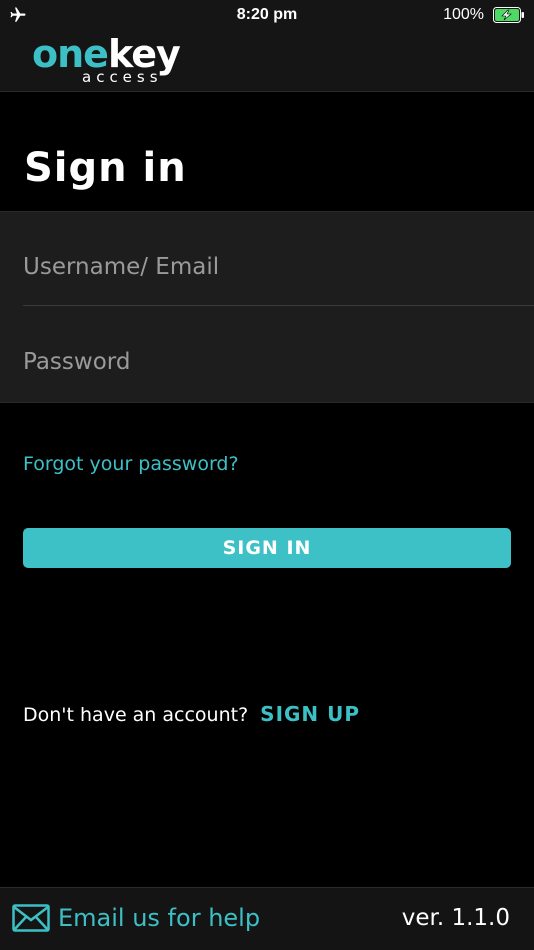 This screenshot has width=534, height=950. I want to click on mail-icon, so click(31, 918).